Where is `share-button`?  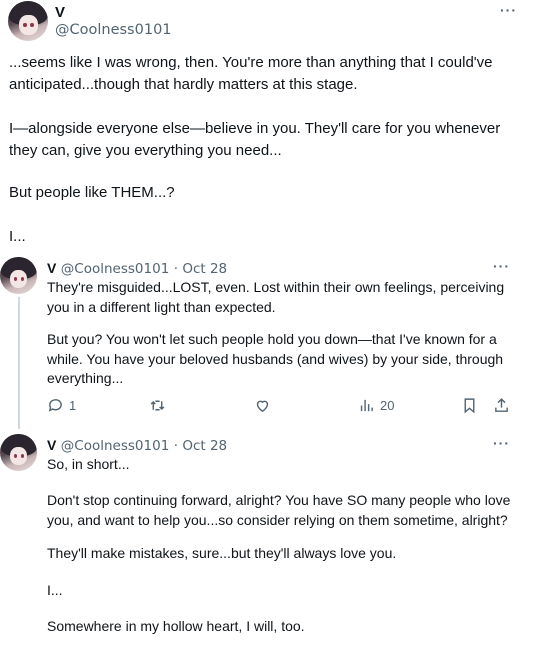 share-button is located at coordinates (501, 405).